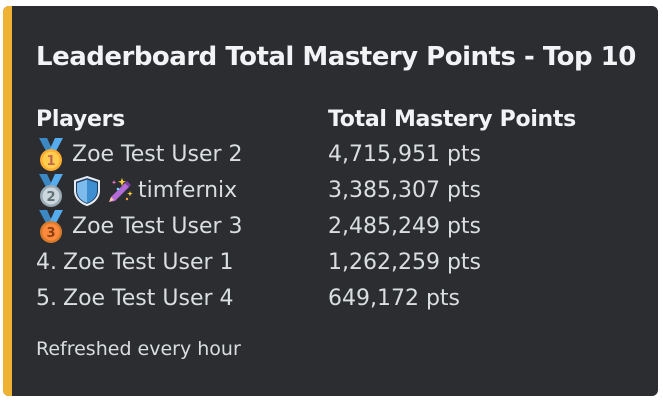 This screenshot has width=663, height=401. What do you see at coordinates (157, 154) in the screenshot?
I see `player-name: Zoe Test User 2` at bounding box center [157, 154].